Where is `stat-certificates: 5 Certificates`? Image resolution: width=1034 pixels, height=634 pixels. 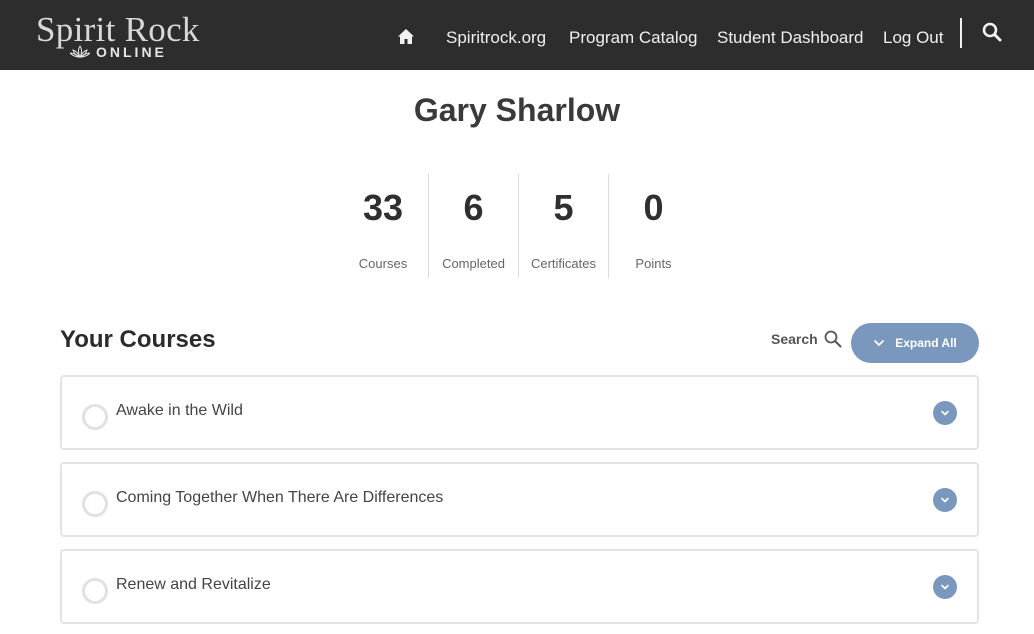 stat-certificates: 5 Certificates is located at coordinates (563, 226).